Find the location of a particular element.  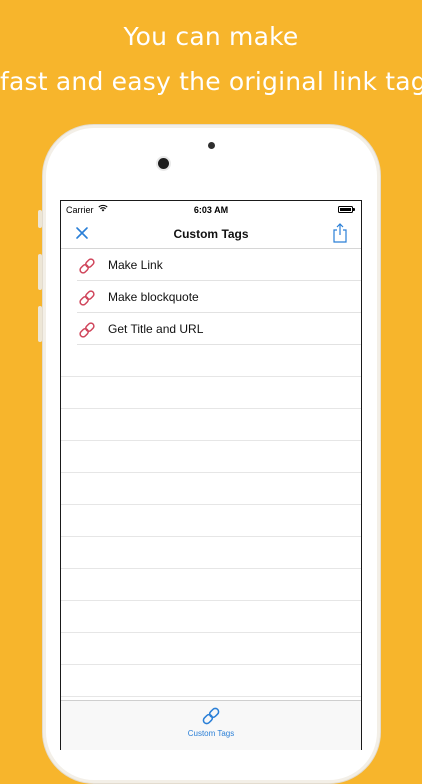

status-bar: Carrier 6:03 AM is located at coordinates (211, 210).